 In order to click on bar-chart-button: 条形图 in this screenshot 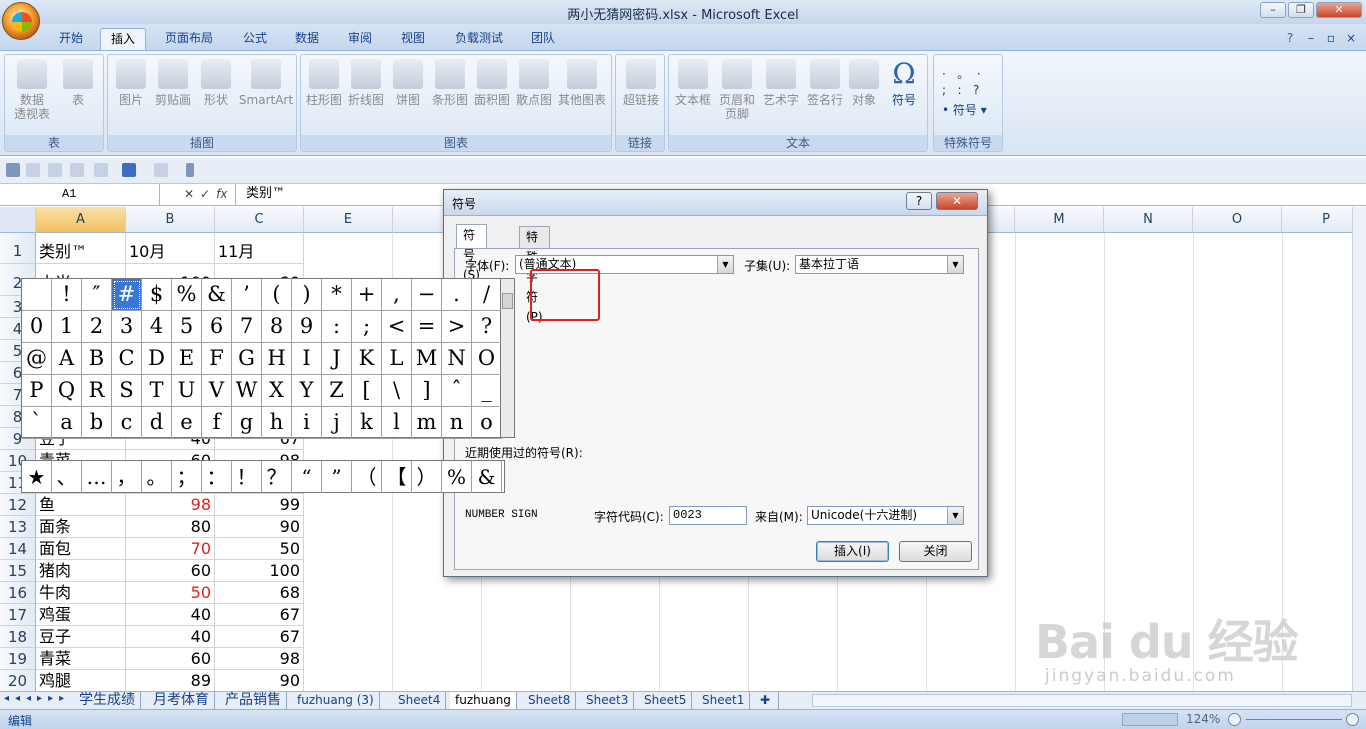, I will do `click(450, 82)`.